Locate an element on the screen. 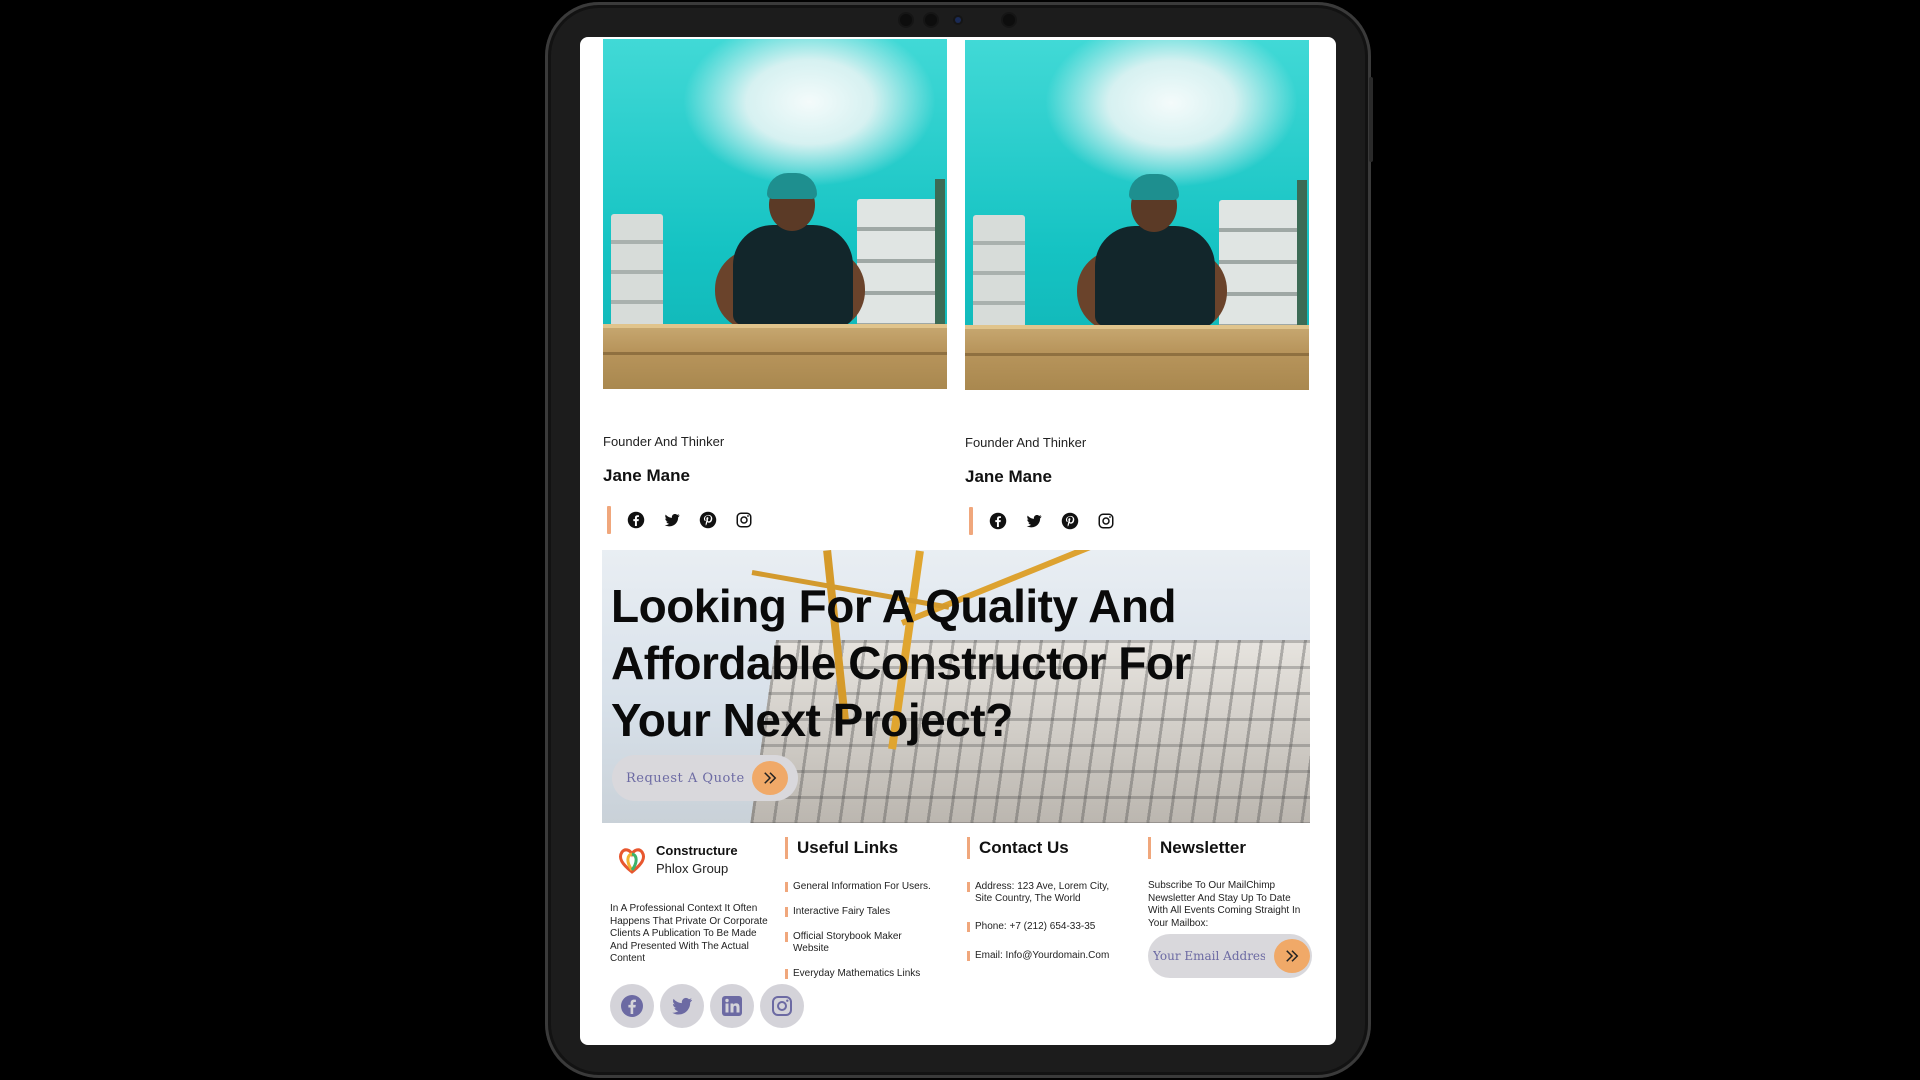 The height and width of the screenshot is (1080, 1920). contact-title: Contact Us is located at coordinates (1047, 848).